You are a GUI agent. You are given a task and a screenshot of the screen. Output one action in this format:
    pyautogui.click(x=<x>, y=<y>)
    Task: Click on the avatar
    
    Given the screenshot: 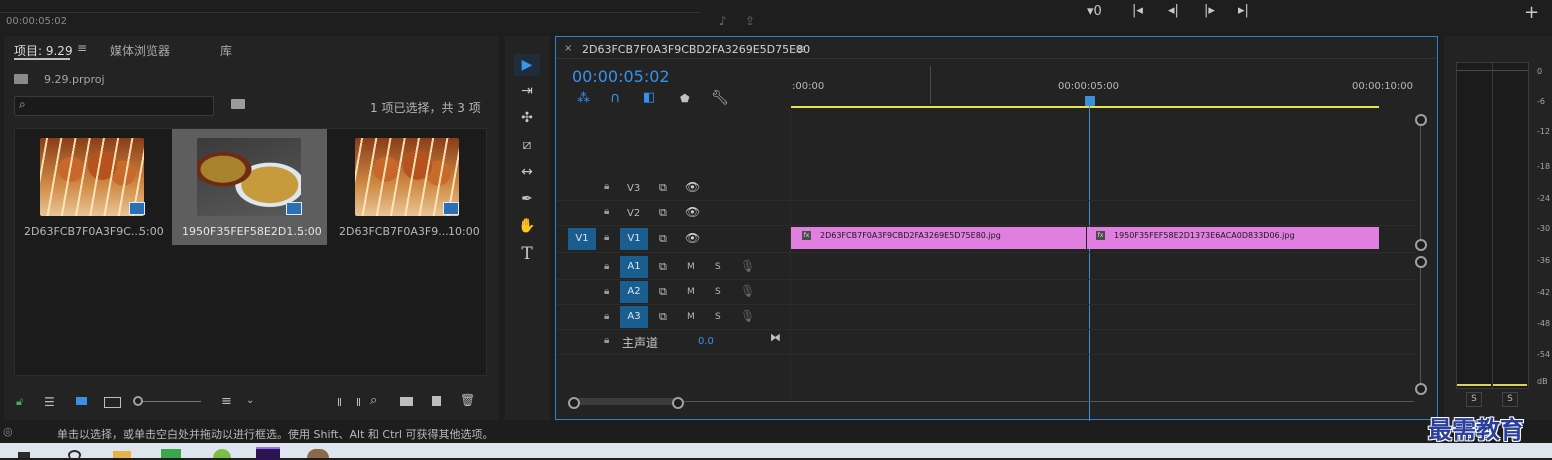 What is the action you would take?
    pyautogui.click(x=318, y=453)
    